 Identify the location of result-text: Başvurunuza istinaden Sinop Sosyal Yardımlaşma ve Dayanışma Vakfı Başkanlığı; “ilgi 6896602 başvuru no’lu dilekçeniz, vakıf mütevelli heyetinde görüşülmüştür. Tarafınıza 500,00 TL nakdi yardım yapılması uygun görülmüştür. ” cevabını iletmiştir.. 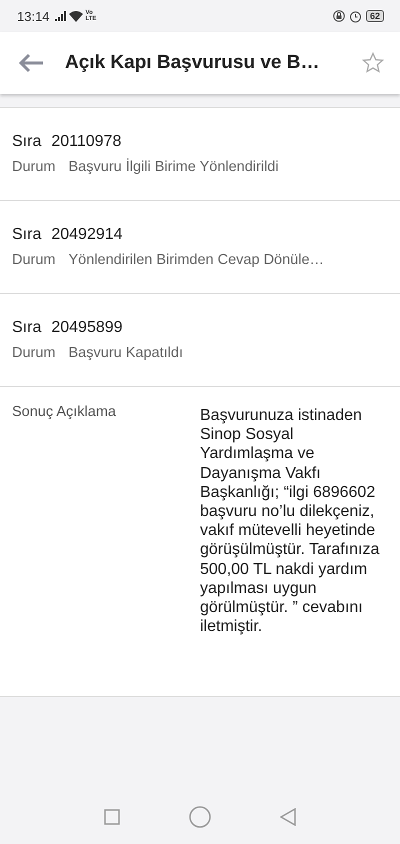
(290, 522).